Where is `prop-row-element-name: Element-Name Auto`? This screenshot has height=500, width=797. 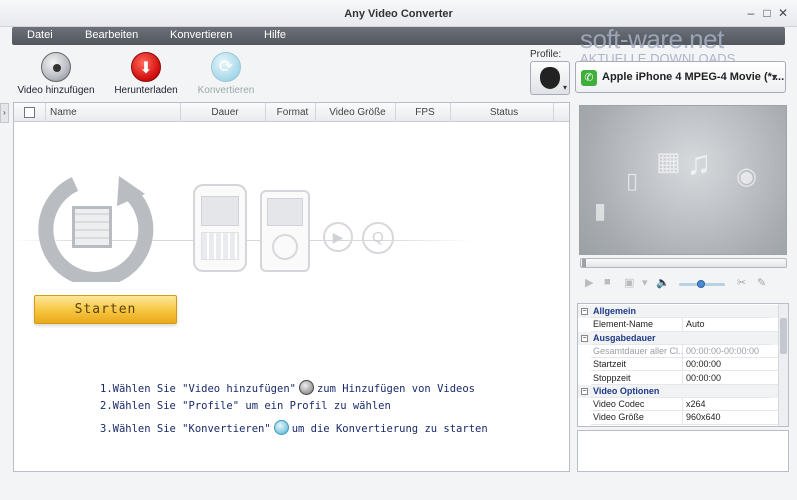
prop-row-element-name: Element-Name Auto is located at coordinates (678, 325).